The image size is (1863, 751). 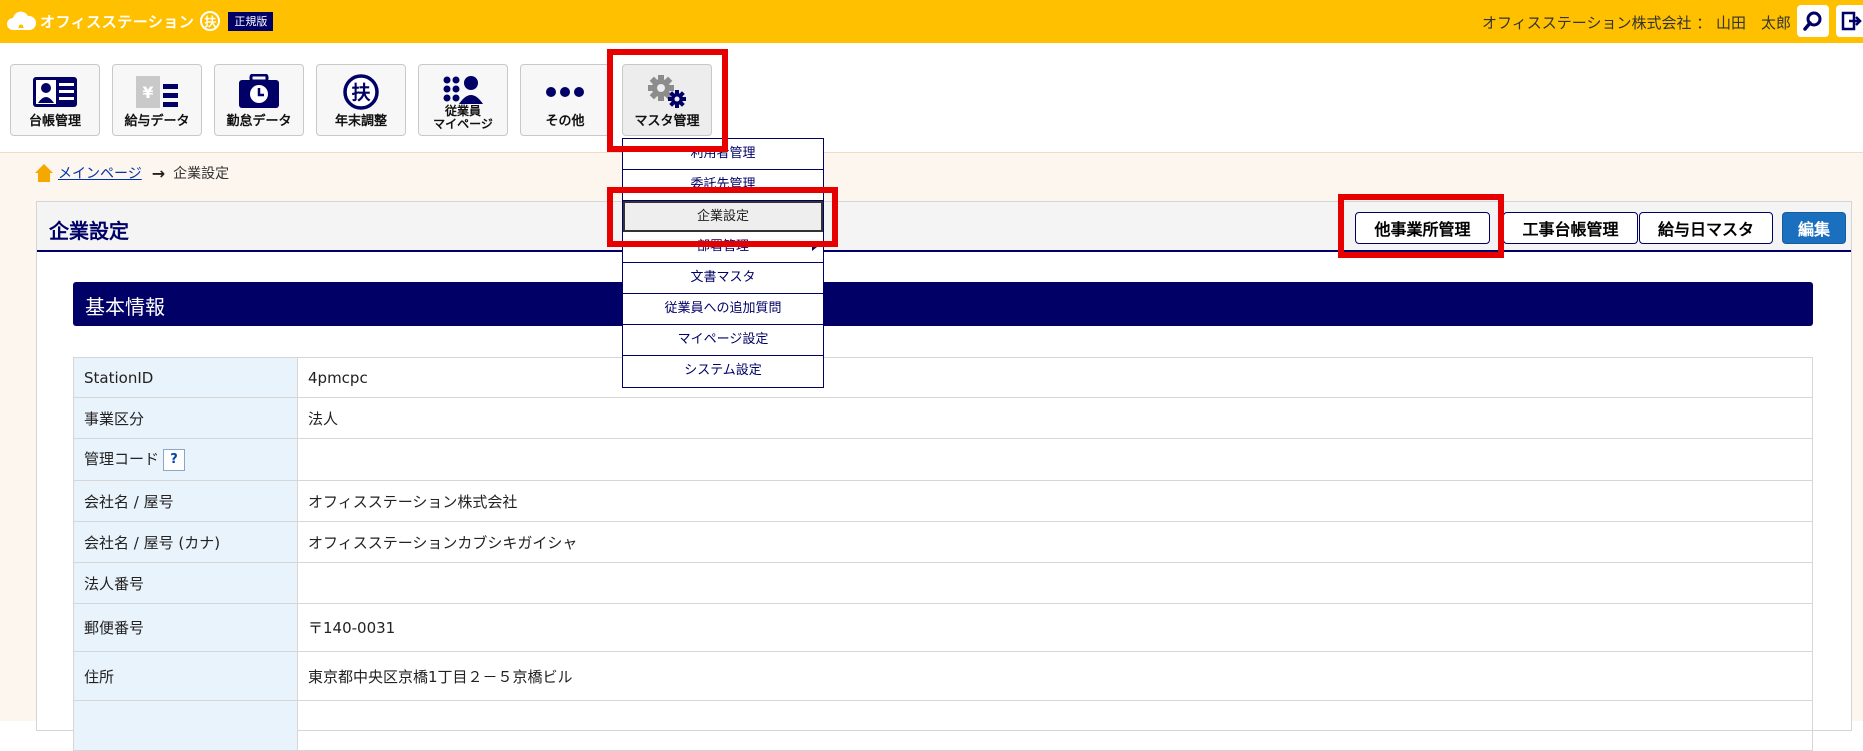 What do you see at coordinates (723, 309) in the screenshot?
I see `menu-item-additional-questions: 従業員への追加質問` at bounding box center [723, 309].